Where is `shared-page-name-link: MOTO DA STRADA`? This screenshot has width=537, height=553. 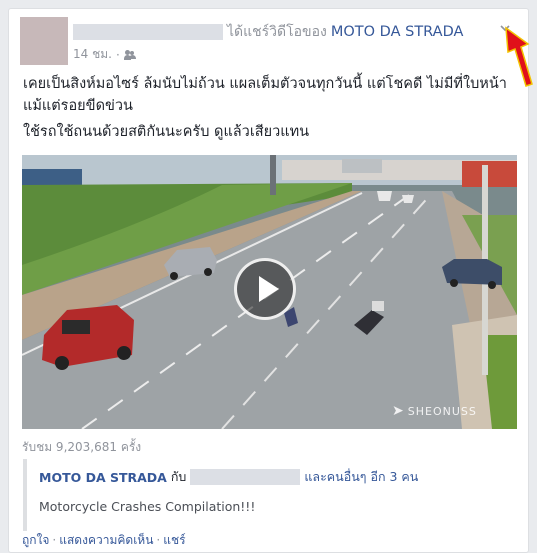 shared-page-name-link: MOTO DA STRADA is located at coordinates (103, 477).